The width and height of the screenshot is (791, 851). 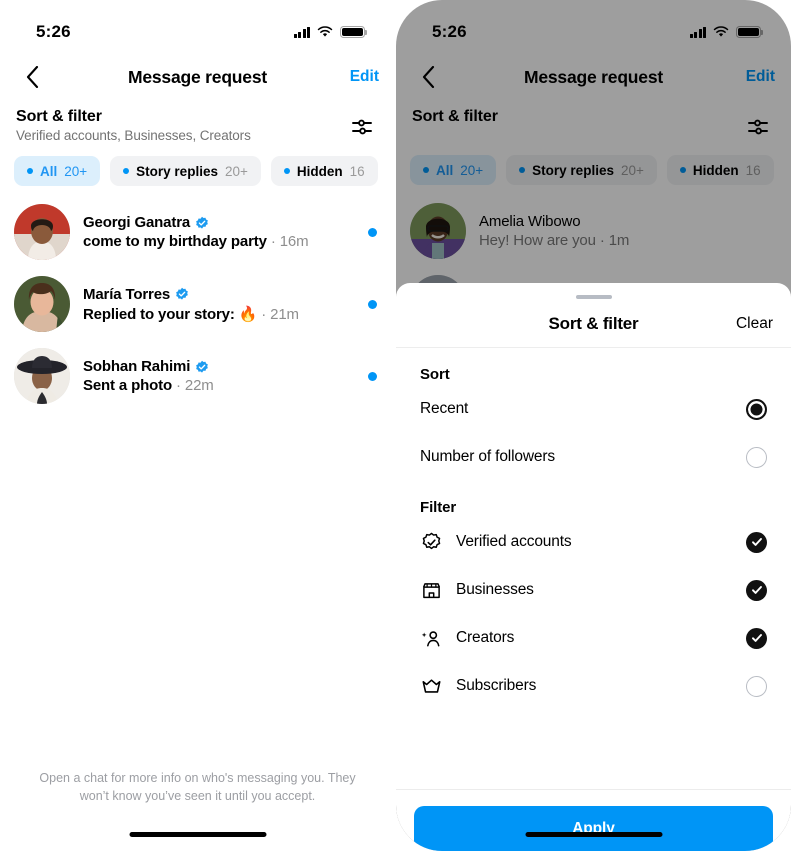 What do you see at coordinates (593, 121) in the screenshot?
I see `sort-filter-summary: Sort & filter` at bounding box center [593, 121].